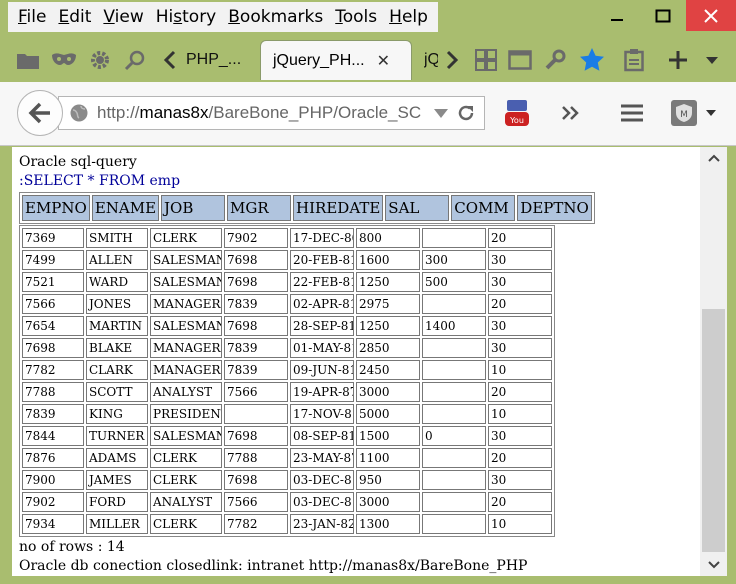 This screenshot has width=736, height=584. Describe the element at coordinates (186, 414) in the screenshot. I see `table-cell: PRESIDENT` at that location.